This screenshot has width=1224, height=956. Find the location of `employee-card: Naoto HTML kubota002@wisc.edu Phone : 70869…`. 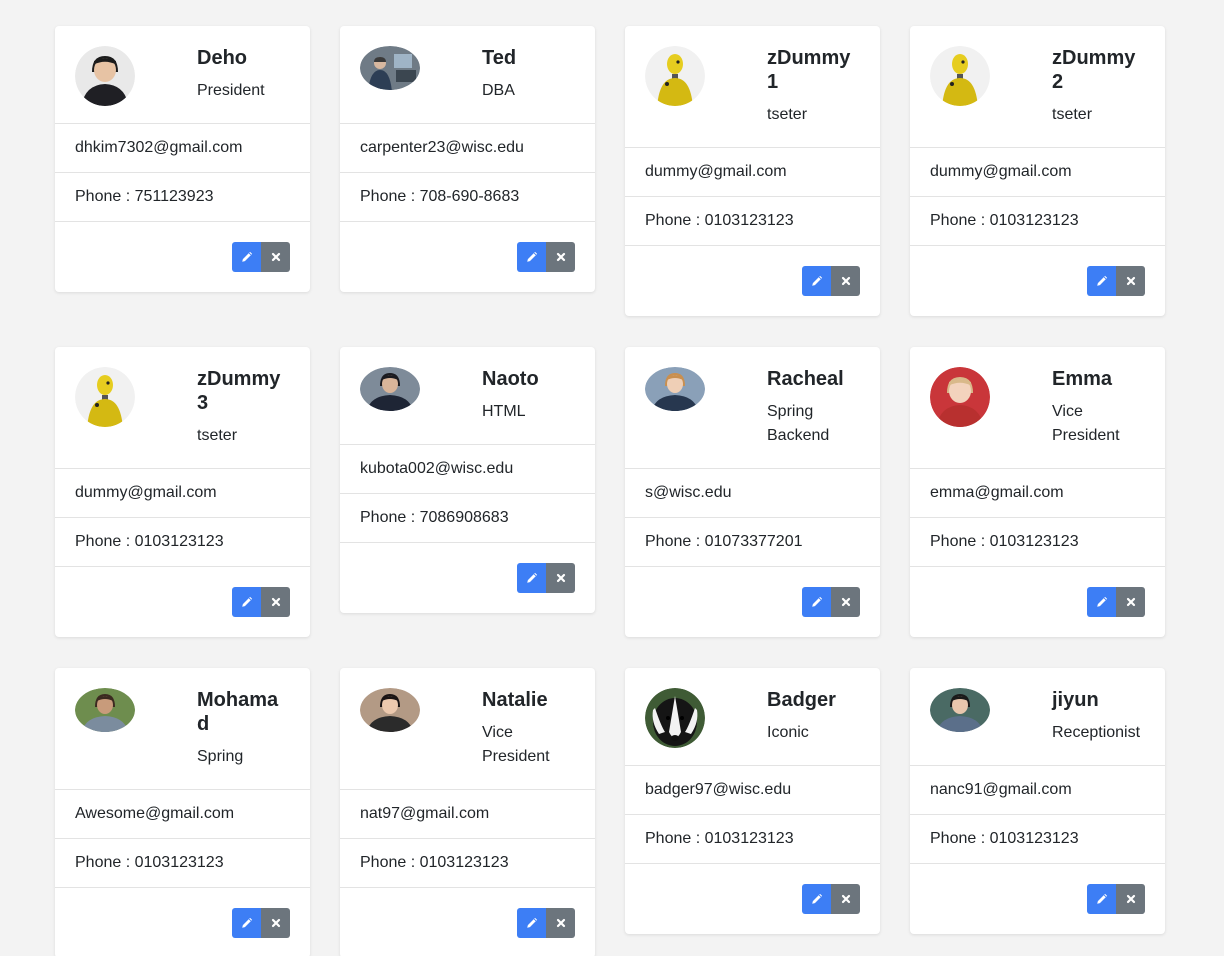

employee-card: Naoto HTML kubota002@wisc.edu Phone : 70869… is located at coordinates (467, 480).